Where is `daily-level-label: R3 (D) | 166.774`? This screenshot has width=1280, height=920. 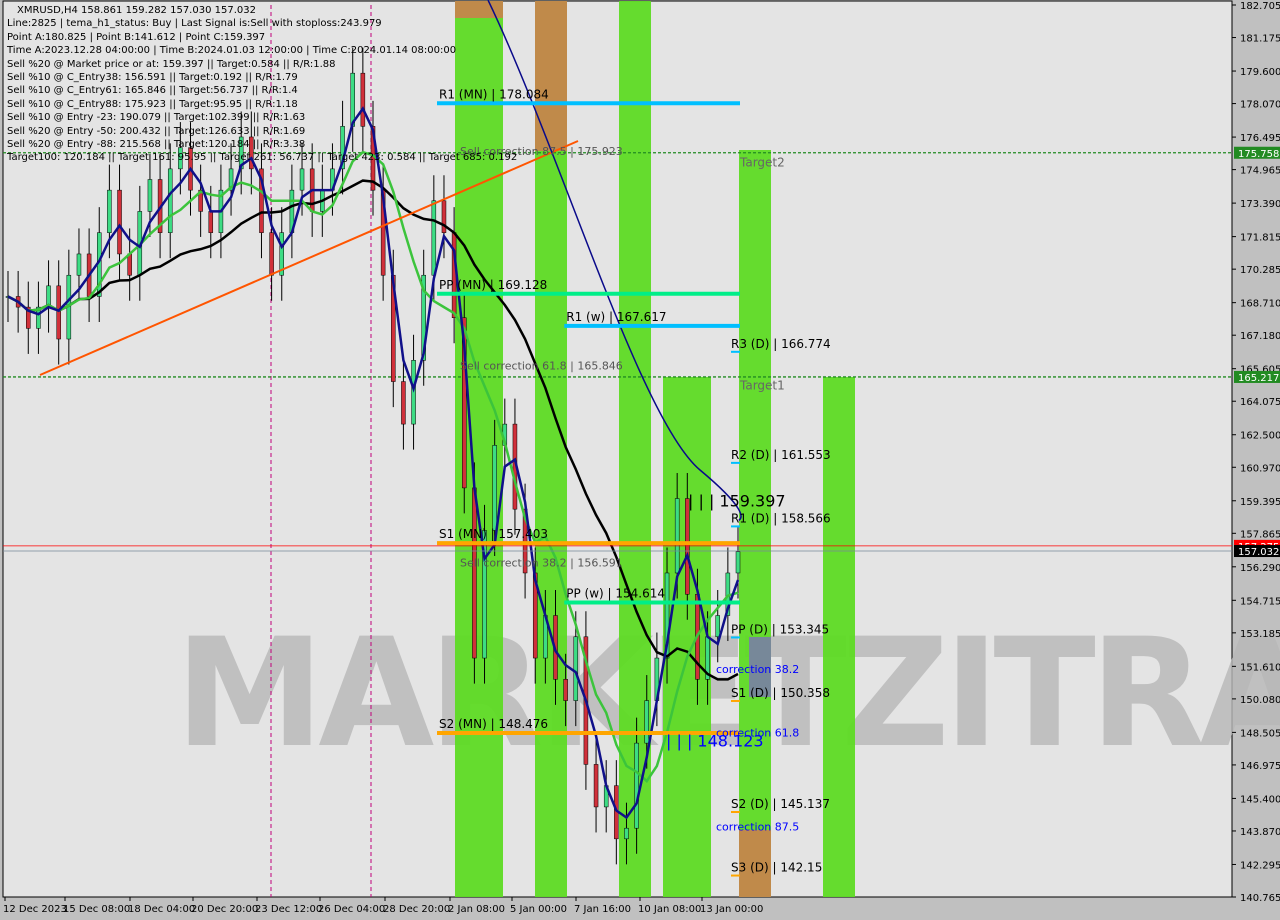
daily-level-label: R3 (D) | 166.774 is located at coordinates (781, 344).